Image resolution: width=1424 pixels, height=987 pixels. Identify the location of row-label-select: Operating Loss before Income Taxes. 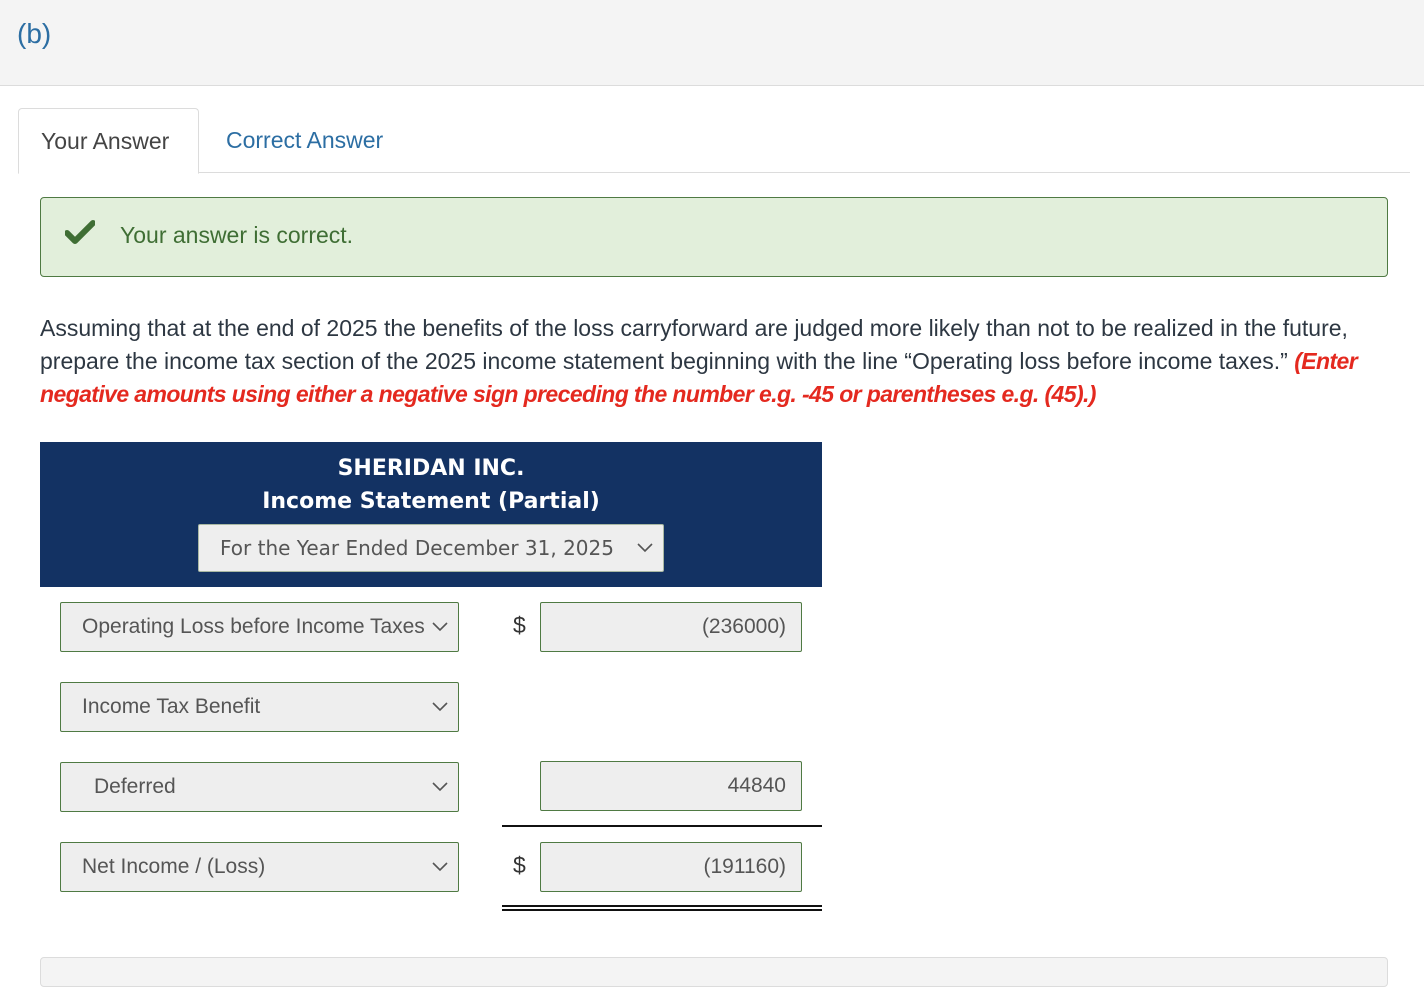
(259, 627).